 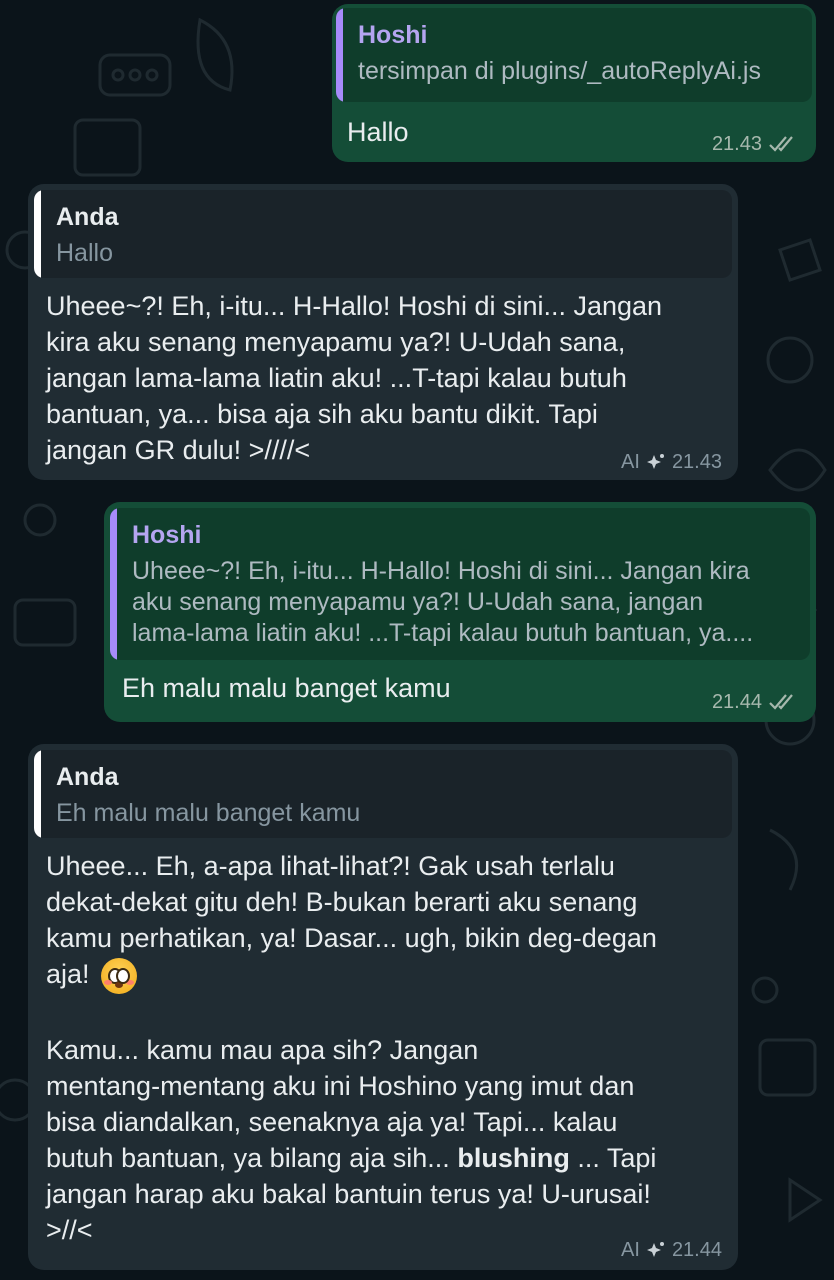 What do you see at coordinates (383, 234) in the screenshot?
I see `quoted-message: Anda Hallo` at bounding box center [383, 234].